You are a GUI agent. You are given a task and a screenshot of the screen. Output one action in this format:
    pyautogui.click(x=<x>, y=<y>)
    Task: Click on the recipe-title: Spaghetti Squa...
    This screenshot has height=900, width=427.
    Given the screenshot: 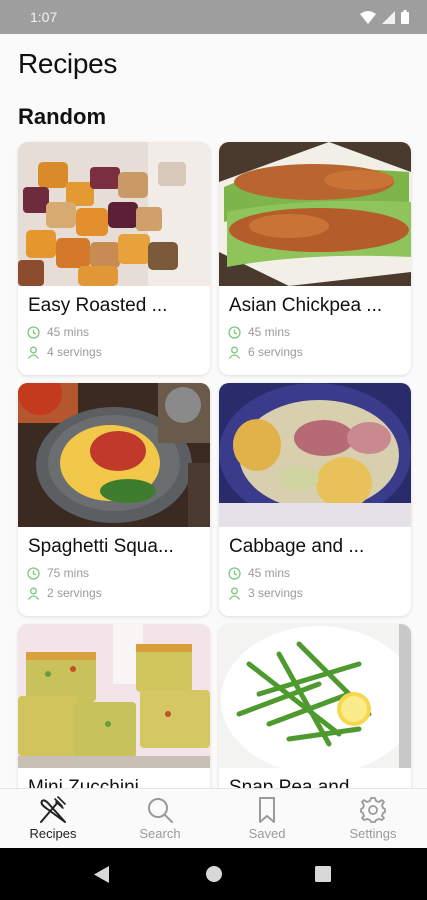 What is the action you would take?
    pyautogui.click(x=101, y=546)
    